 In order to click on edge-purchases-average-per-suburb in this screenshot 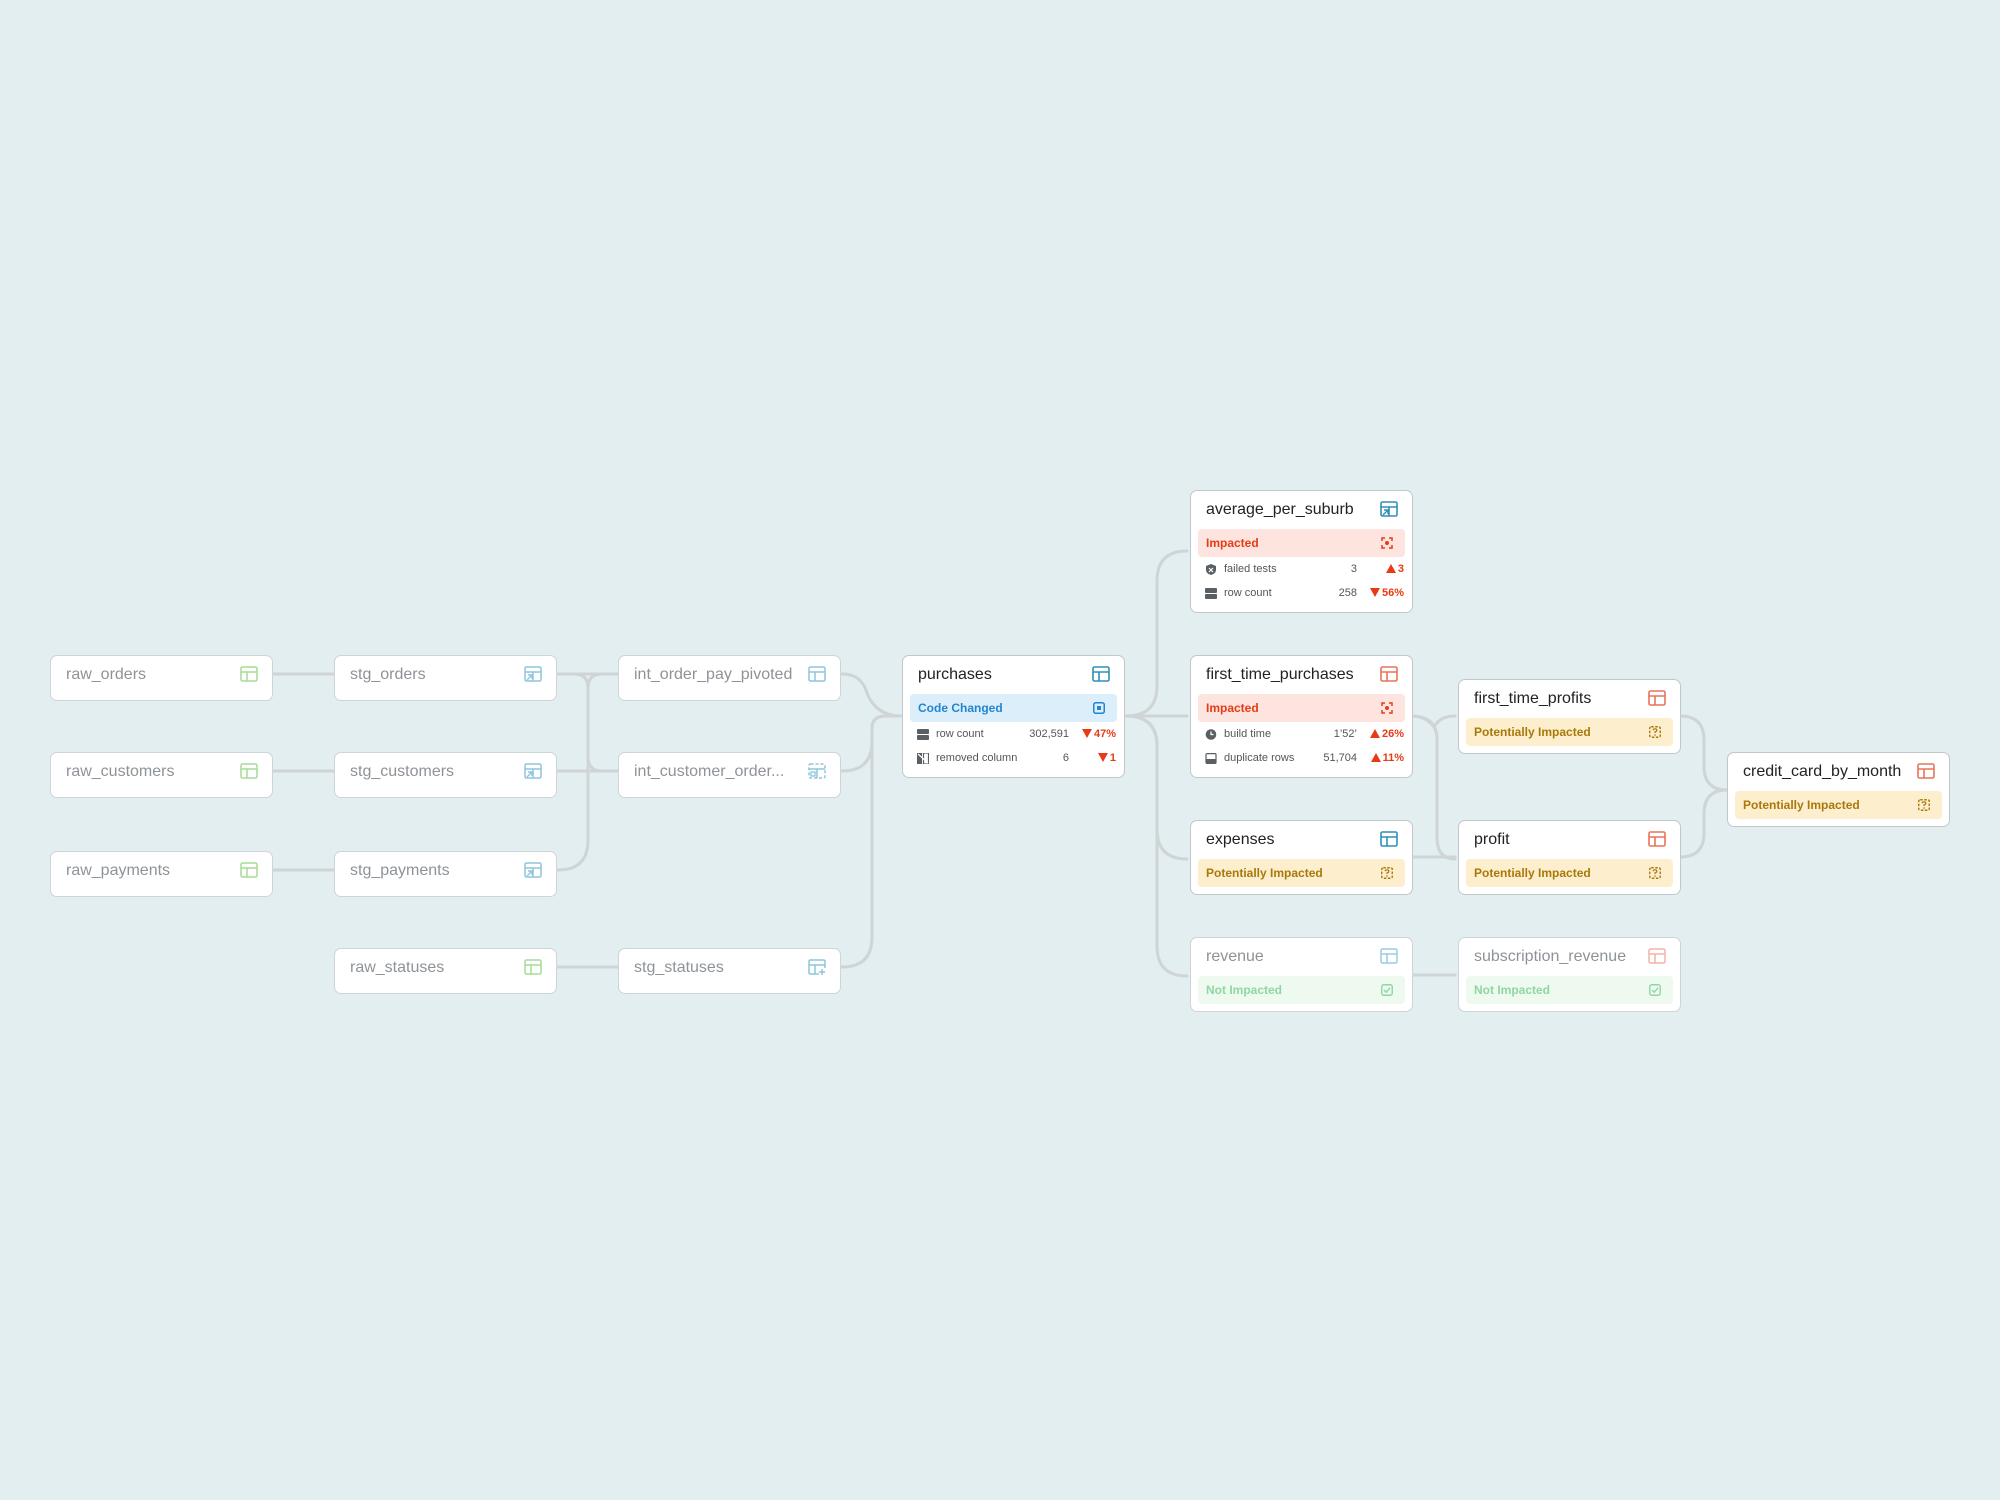, I will do `click(1156, 633)`.